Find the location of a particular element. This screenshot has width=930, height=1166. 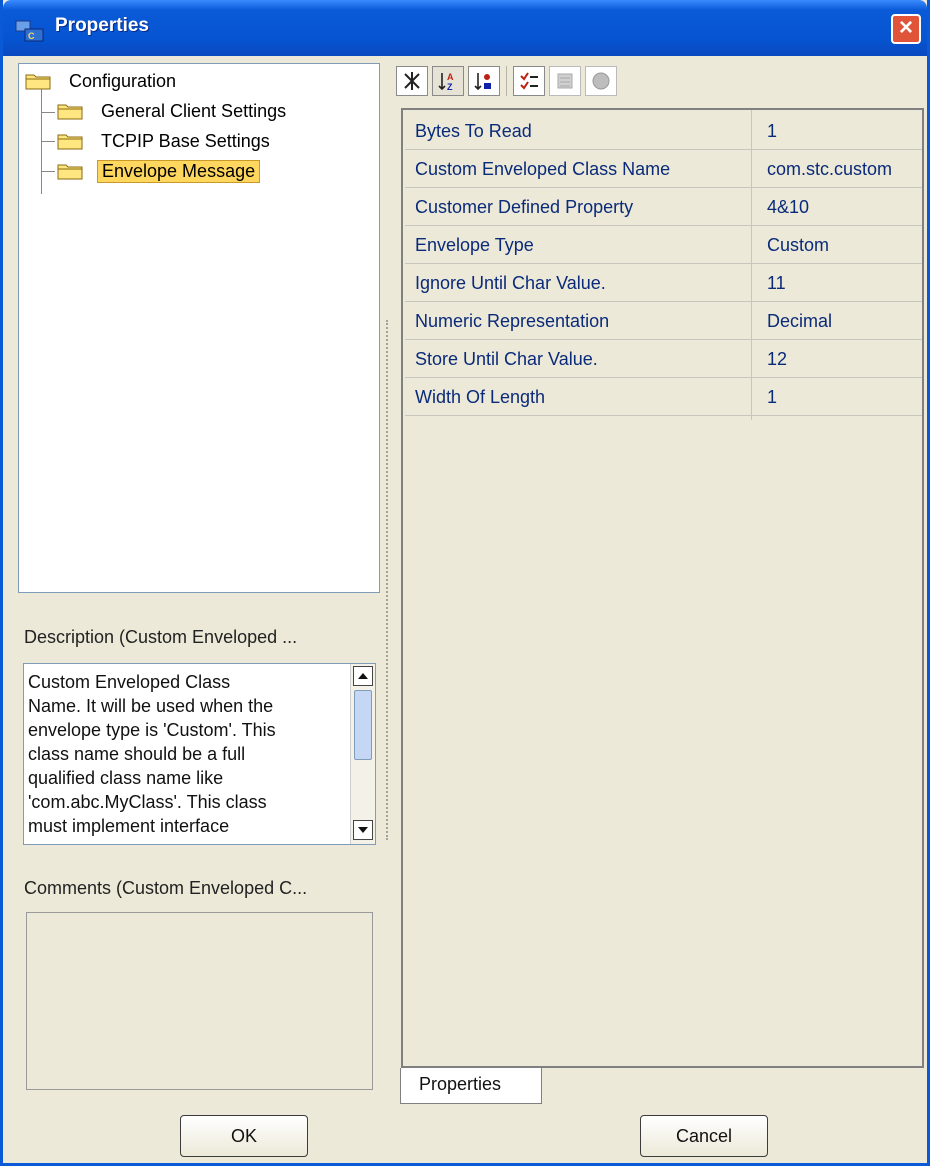

app-icon: C is located at coordinates (29, 31).